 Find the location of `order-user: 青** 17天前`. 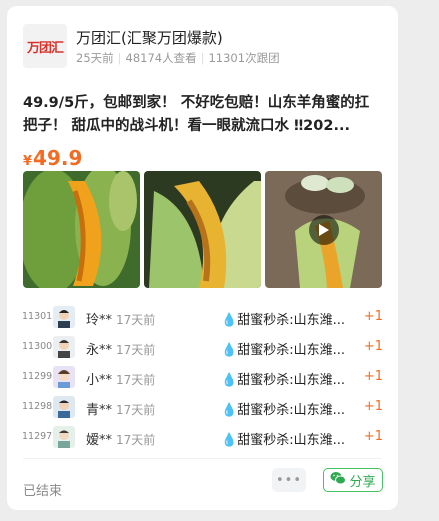

order-user: 青** 17天前 is located at coordinates (121, 410).